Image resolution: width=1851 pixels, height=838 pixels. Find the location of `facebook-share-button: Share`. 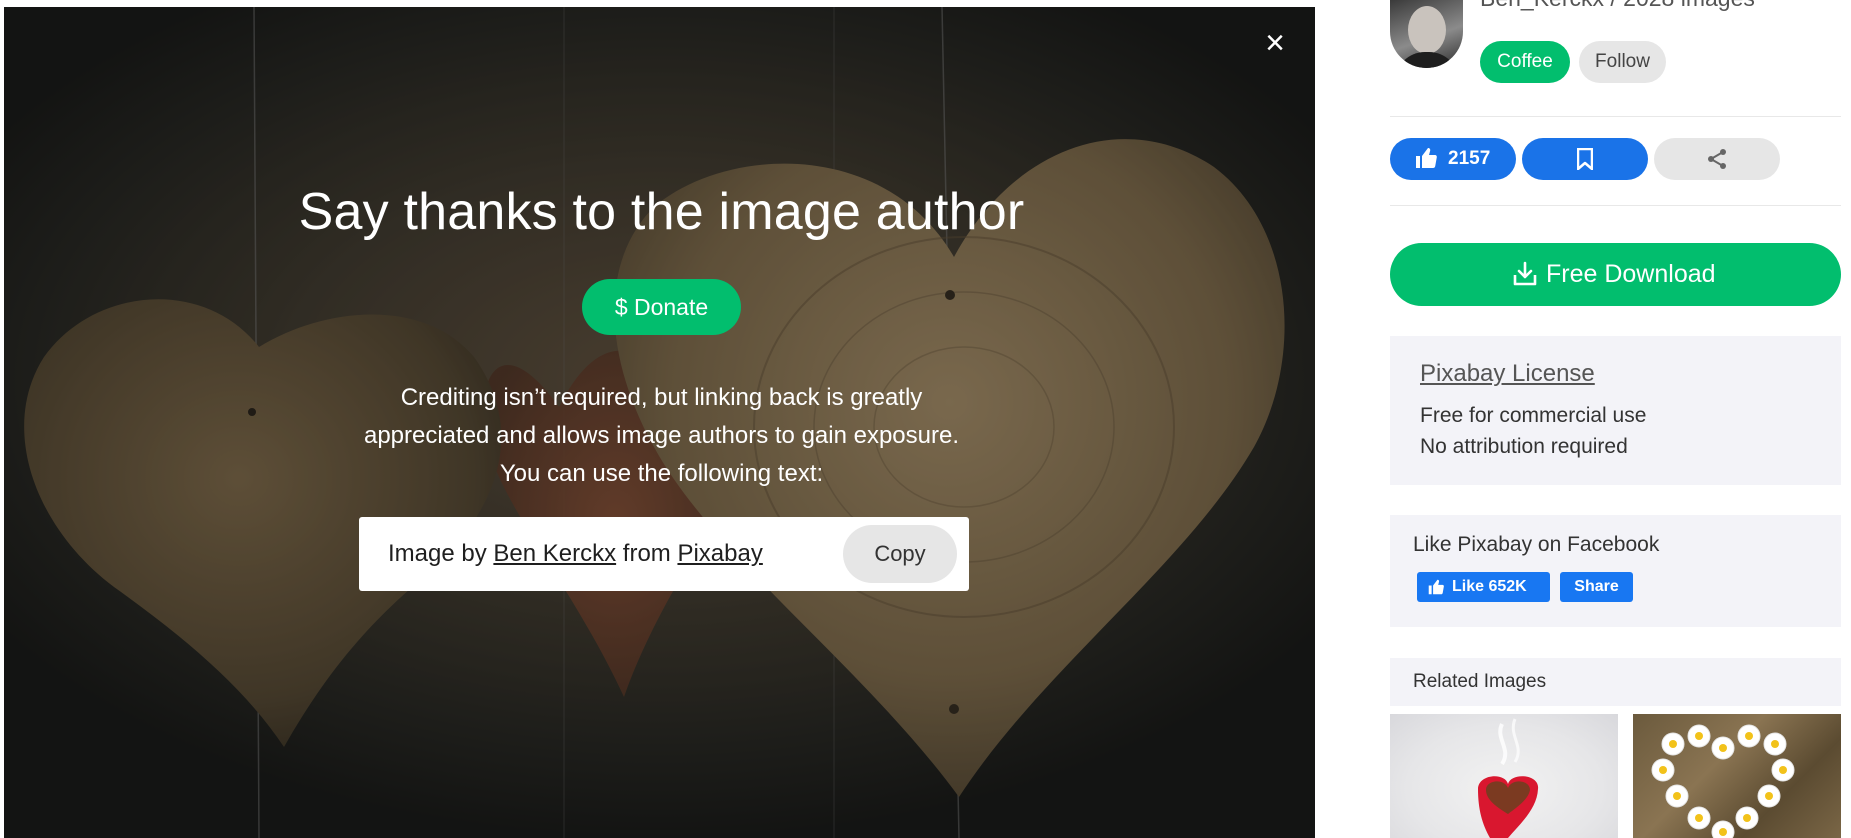

facebook-share-button: Share is located at coordinates (1596, 587).